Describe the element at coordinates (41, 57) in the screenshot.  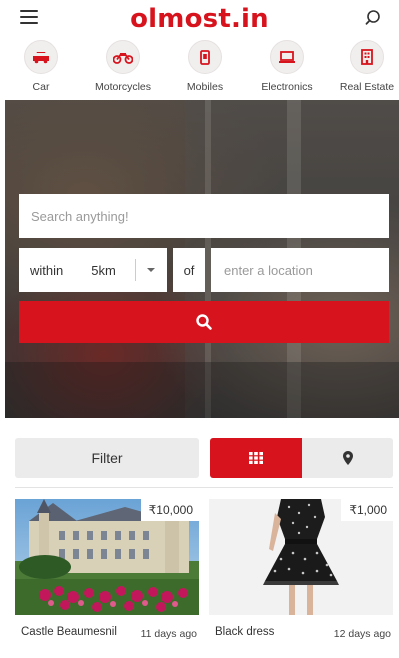
I see `car-icon` at that location.